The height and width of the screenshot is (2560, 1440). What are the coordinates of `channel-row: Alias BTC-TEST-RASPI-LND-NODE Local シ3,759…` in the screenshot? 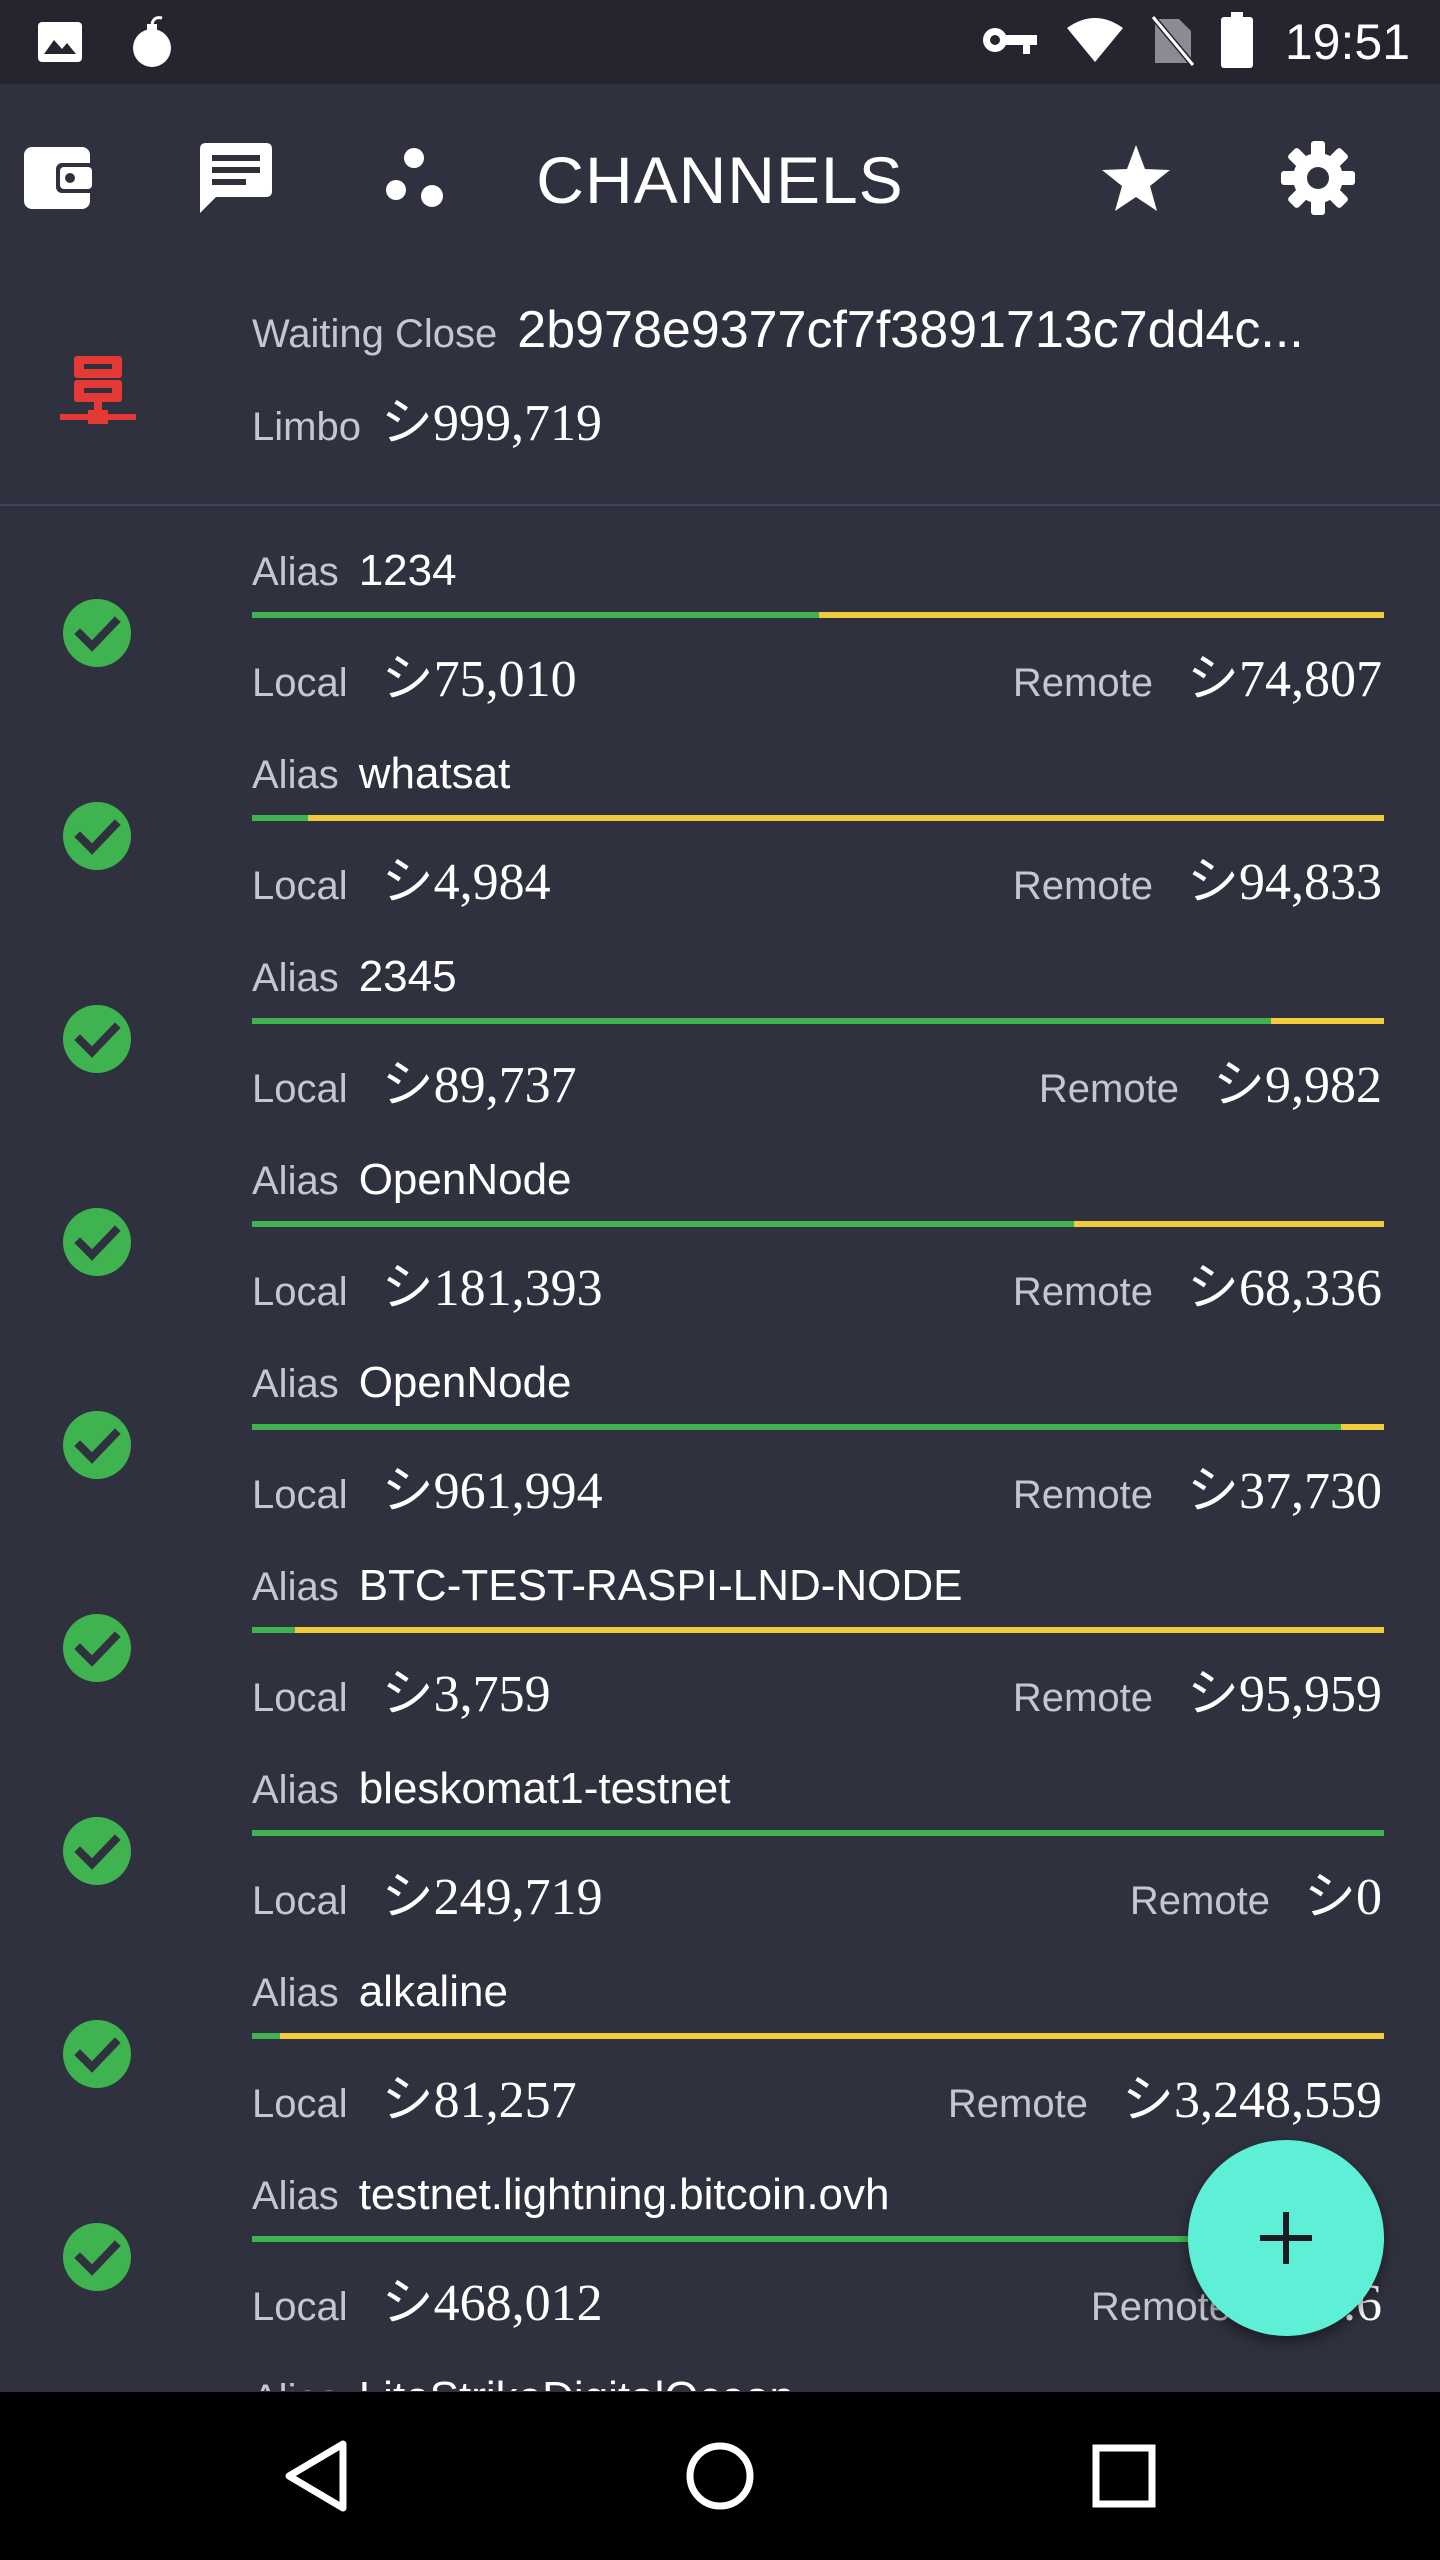 It's located at (720, 1622).